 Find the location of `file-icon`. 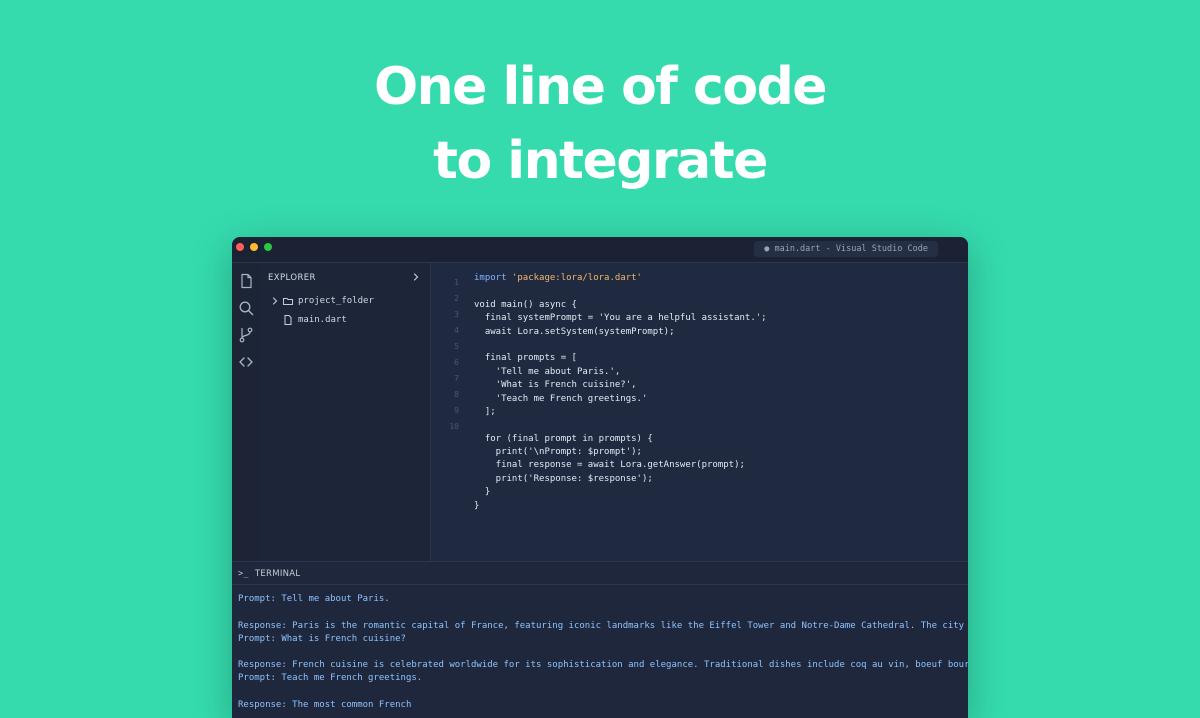

file-icon is located at coordinates (288, 320).